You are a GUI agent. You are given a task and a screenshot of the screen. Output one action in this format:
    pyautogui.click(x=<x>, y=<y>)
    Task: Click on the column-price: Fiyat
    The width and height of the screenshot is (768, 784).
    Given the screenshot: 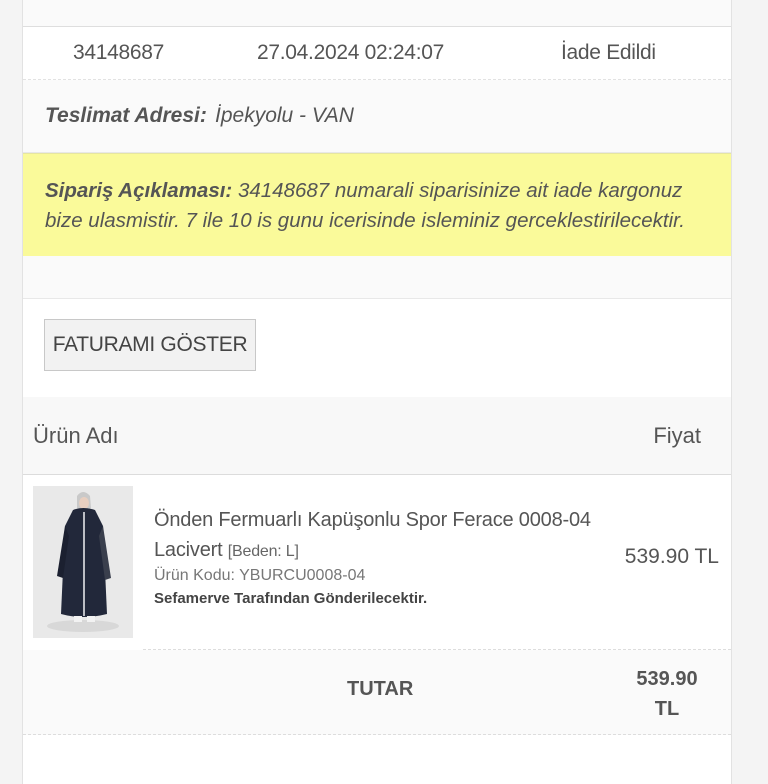 What is the action you would take?
    pyautogui.click(x=677, y=435)
    